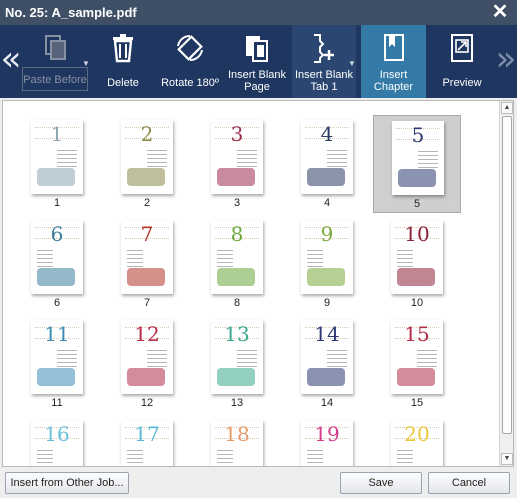  I want to click on page-preview: 16, so click(57, 443).